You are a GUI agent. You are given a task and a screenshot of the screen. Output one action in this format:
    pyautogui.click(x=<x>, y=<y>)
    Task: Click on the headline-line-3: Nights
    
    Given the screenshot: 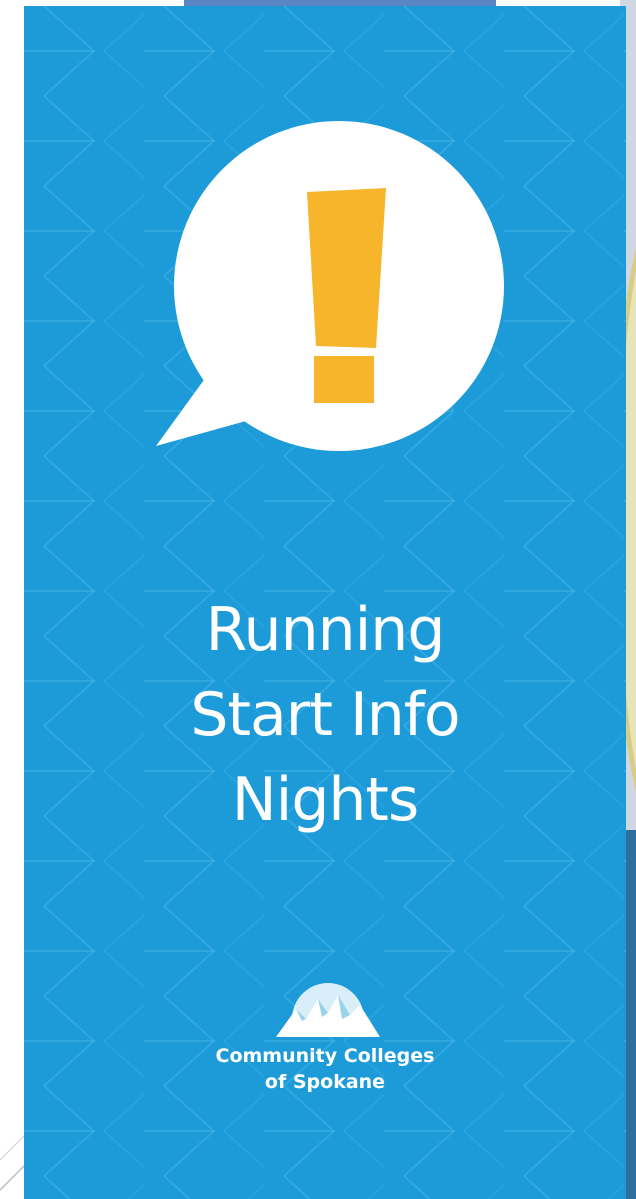 What is the action you would take?
    pyautogui.click(x=325, y=800)
    